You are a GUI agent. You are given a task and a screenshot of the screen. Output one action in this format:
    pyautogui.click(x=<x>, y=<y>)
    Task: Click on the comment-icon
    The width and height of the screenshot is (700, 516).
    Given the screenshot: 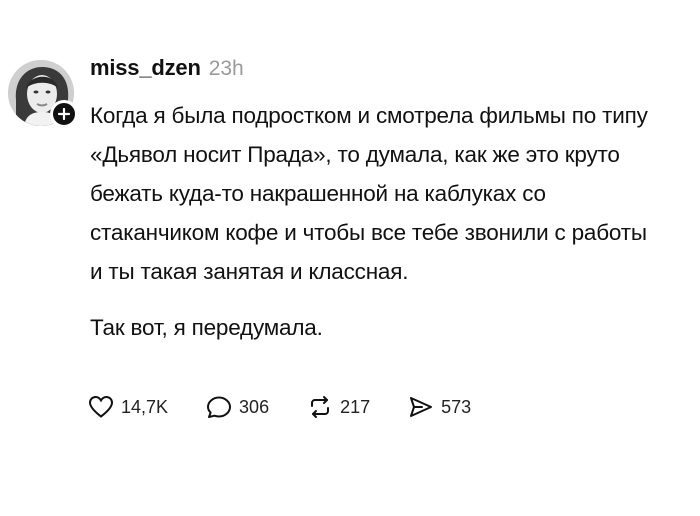 What is the action you would take?
    pyautogui.click(x=219, y=407)
    